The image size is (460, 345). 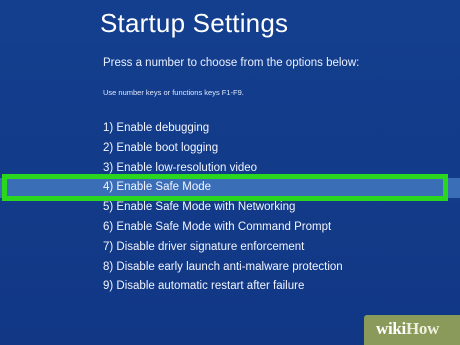 I want to click on watermark-logo: wikiHow, so click(x=407, y=329).